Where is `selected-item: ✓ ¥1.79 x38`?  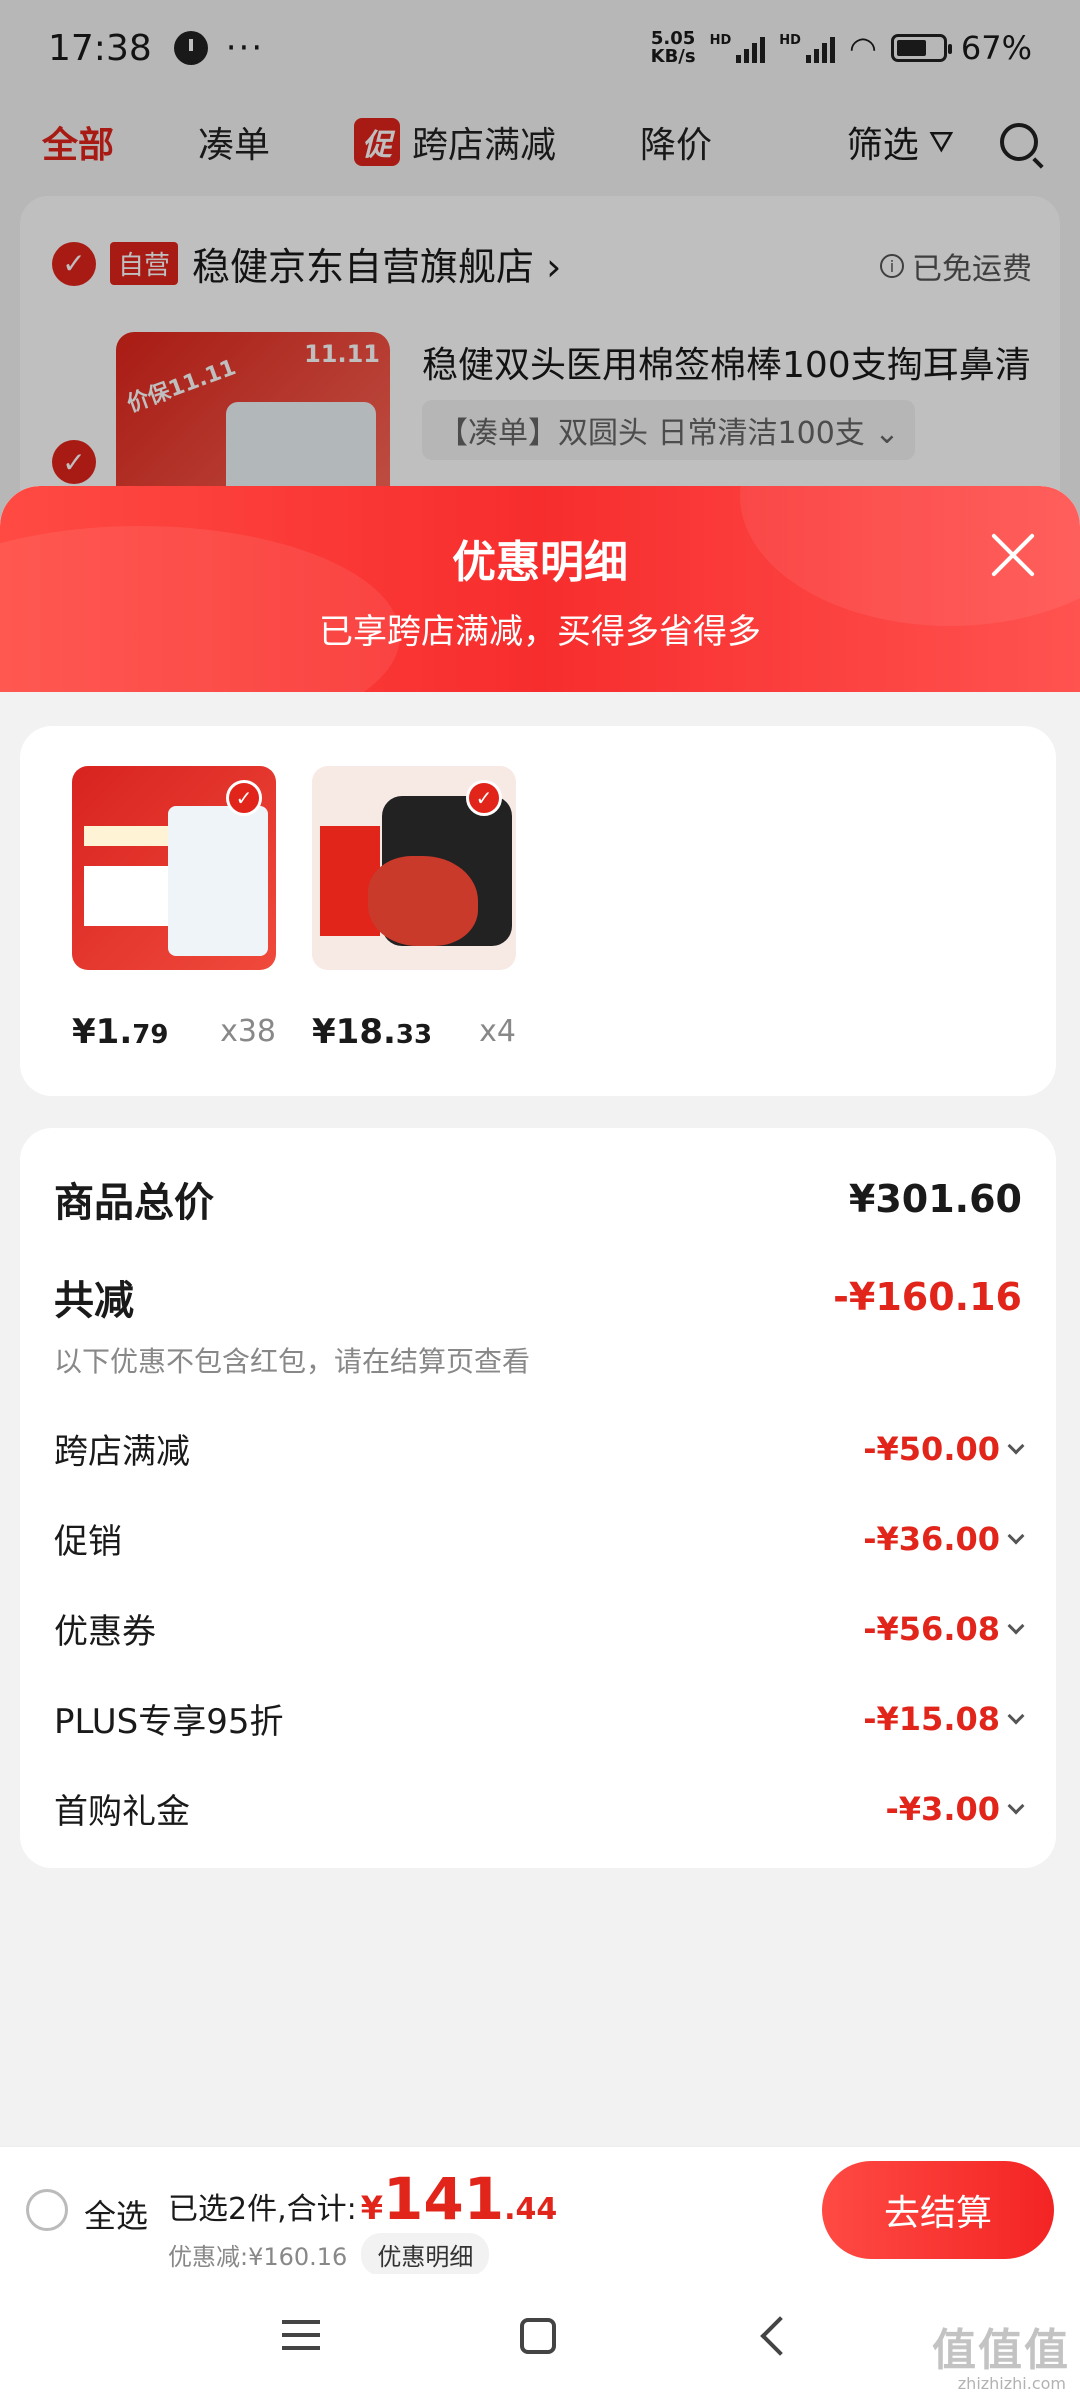
selected-item: ✓ ¥1.79 x38 is located at coordinates (174, 909).